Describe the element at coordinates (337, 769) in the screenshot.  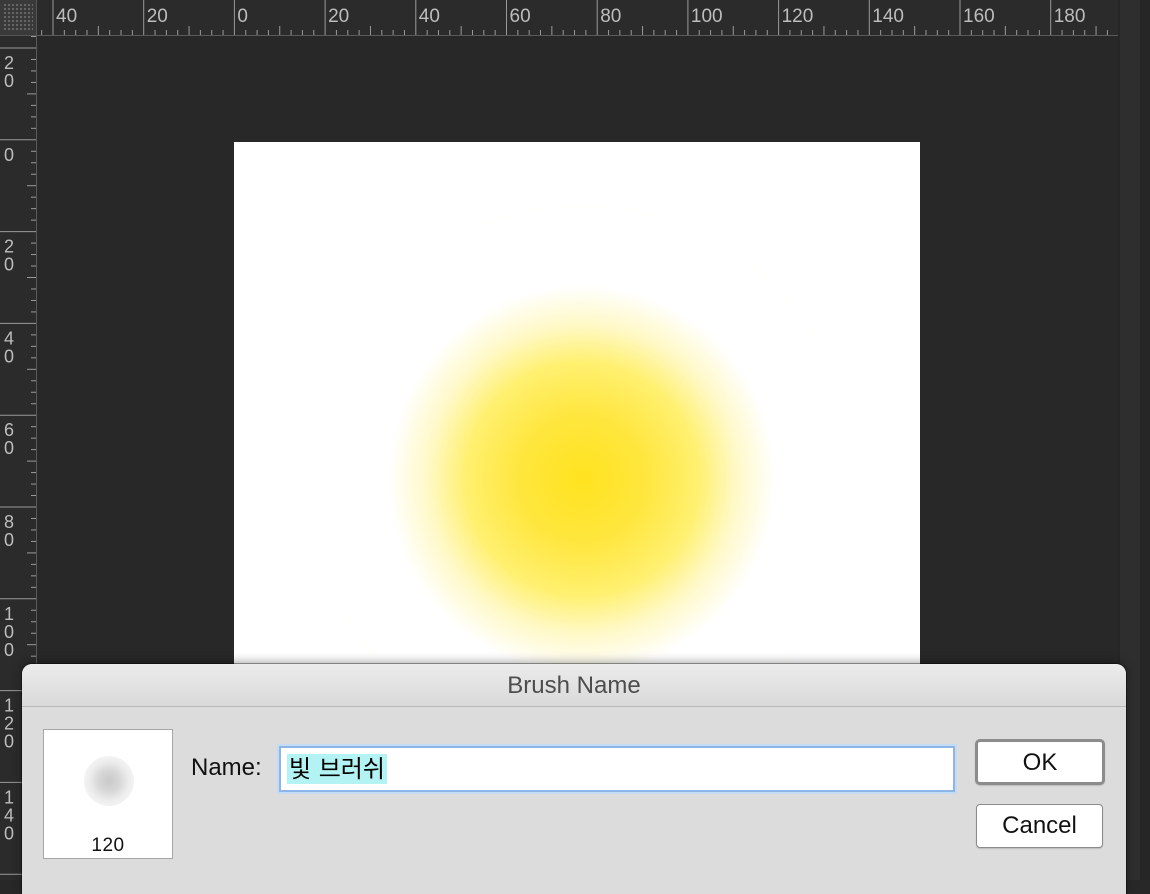
I see `brush-name-value: 빛 브러쉬` at that location.